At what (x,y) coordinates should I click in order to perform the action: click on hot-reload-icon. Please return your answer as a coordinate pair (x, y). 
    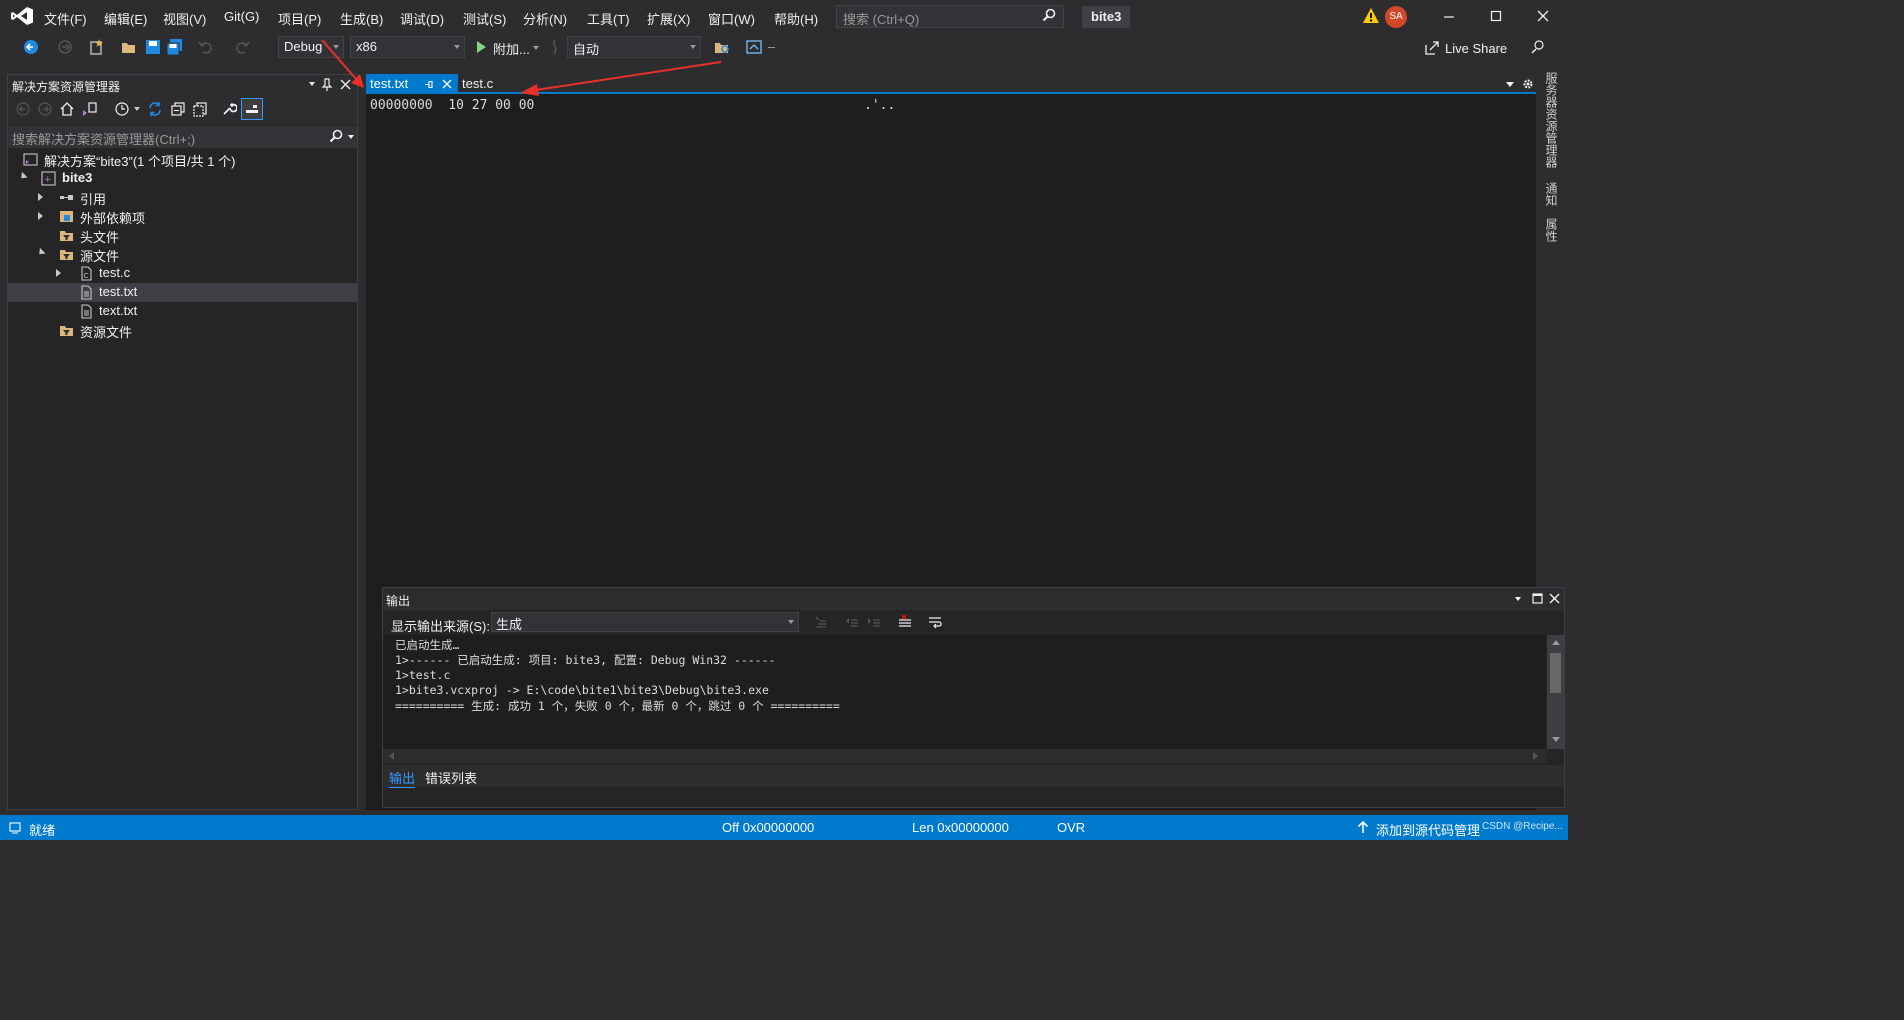
    Looking at the image, I should click on (555, 47).